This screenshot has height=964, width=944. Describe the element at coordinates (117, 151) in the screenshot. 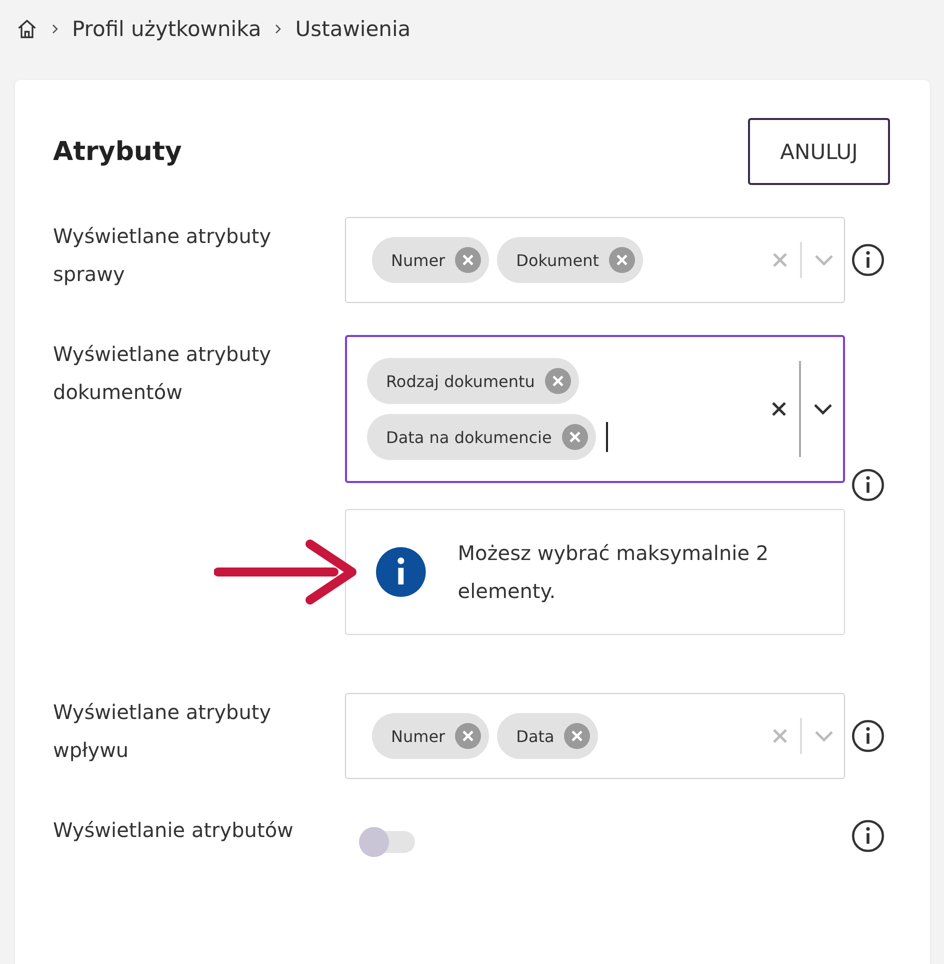

I see `section-title: Atrybuty` at that location.